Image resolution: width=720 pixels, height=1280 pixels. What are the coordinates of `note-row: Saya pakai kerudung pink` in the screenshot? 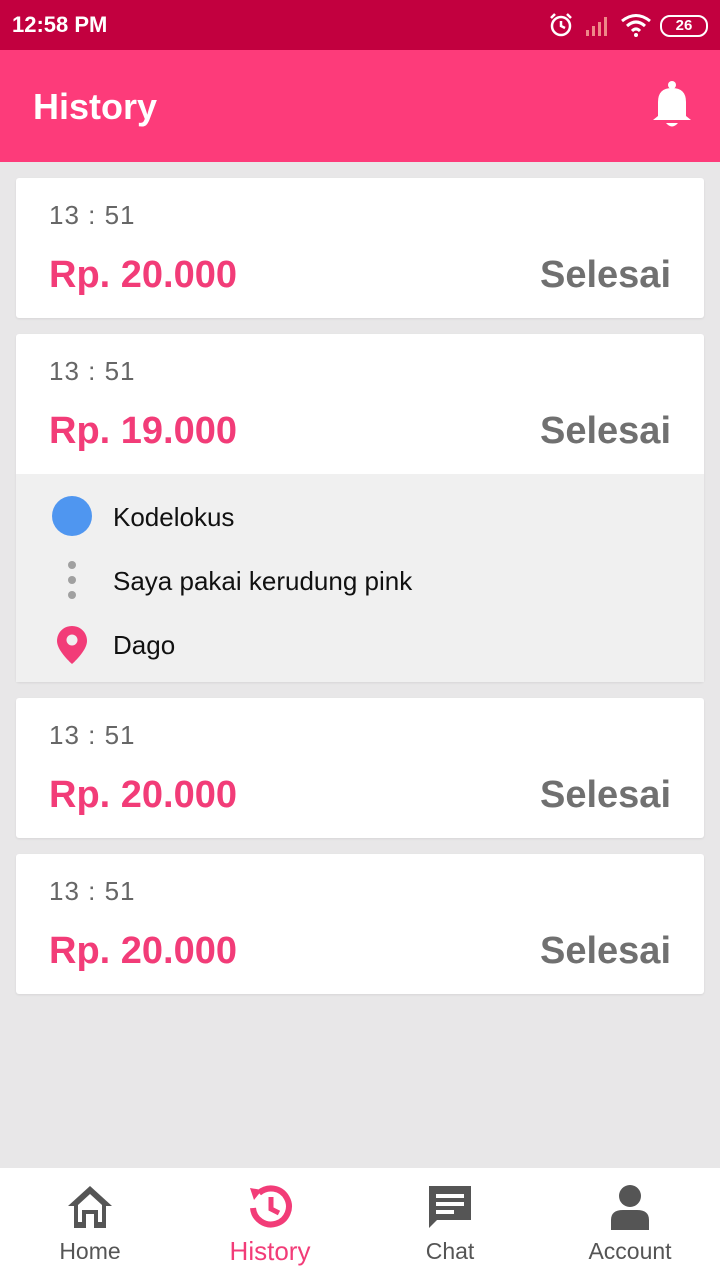 It's located at (360, 580).